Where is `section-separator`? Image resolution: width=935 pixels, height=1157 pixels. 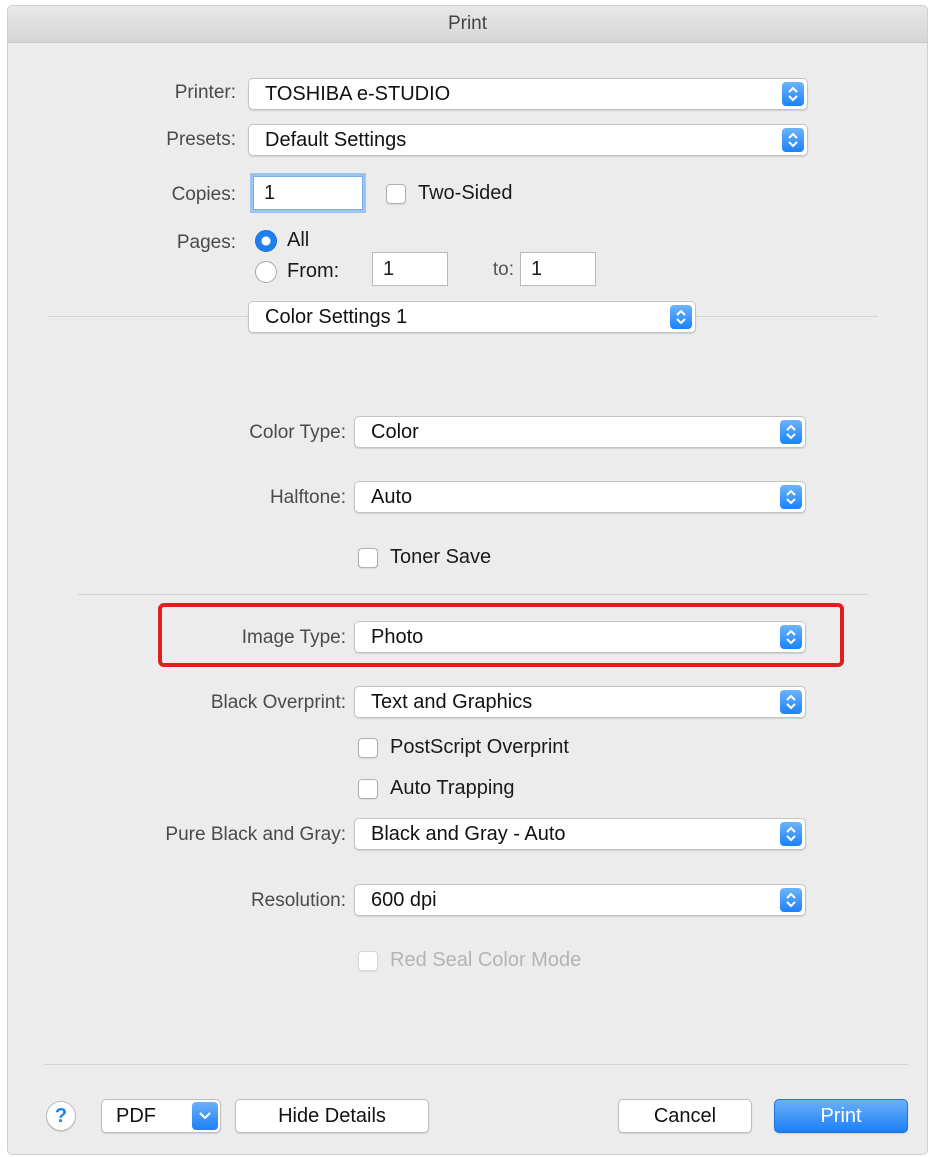 section-separator is located at coordinates (473, 594).